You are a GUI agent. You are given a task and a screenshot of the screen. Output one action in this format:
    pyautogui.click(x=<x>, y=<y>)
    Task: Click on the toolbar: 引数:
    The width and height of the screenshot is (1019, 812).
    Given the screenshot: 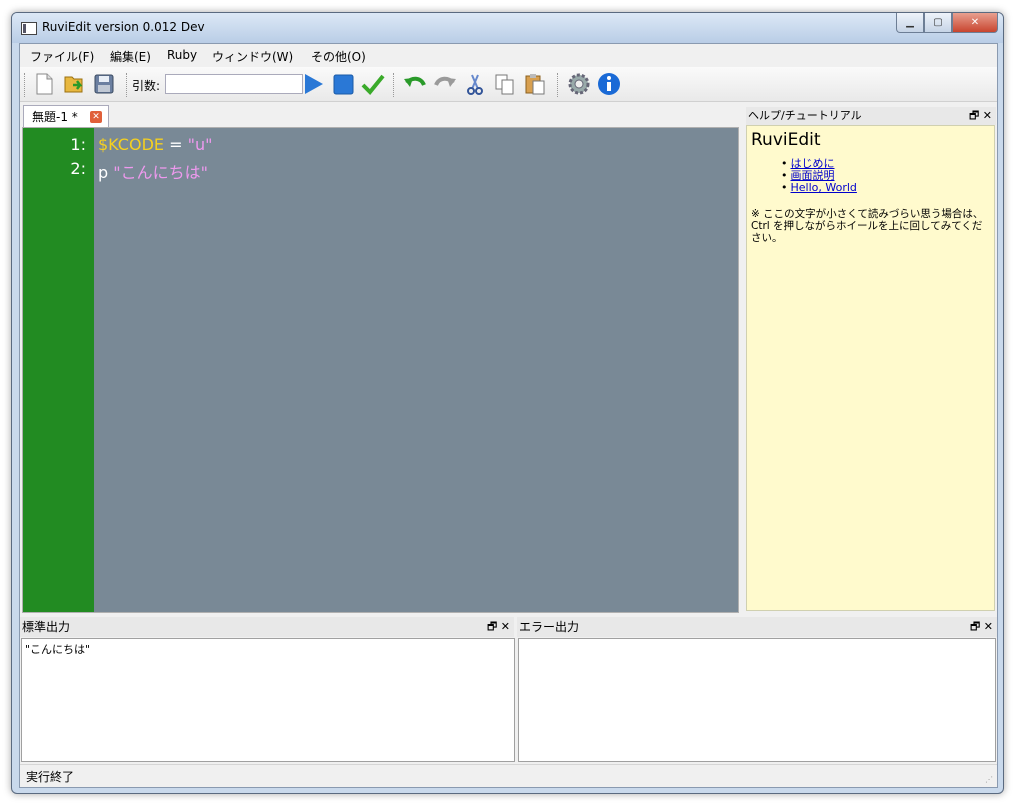 What is the action you would take?
    pyautogui.click(x=508, y=84)
    